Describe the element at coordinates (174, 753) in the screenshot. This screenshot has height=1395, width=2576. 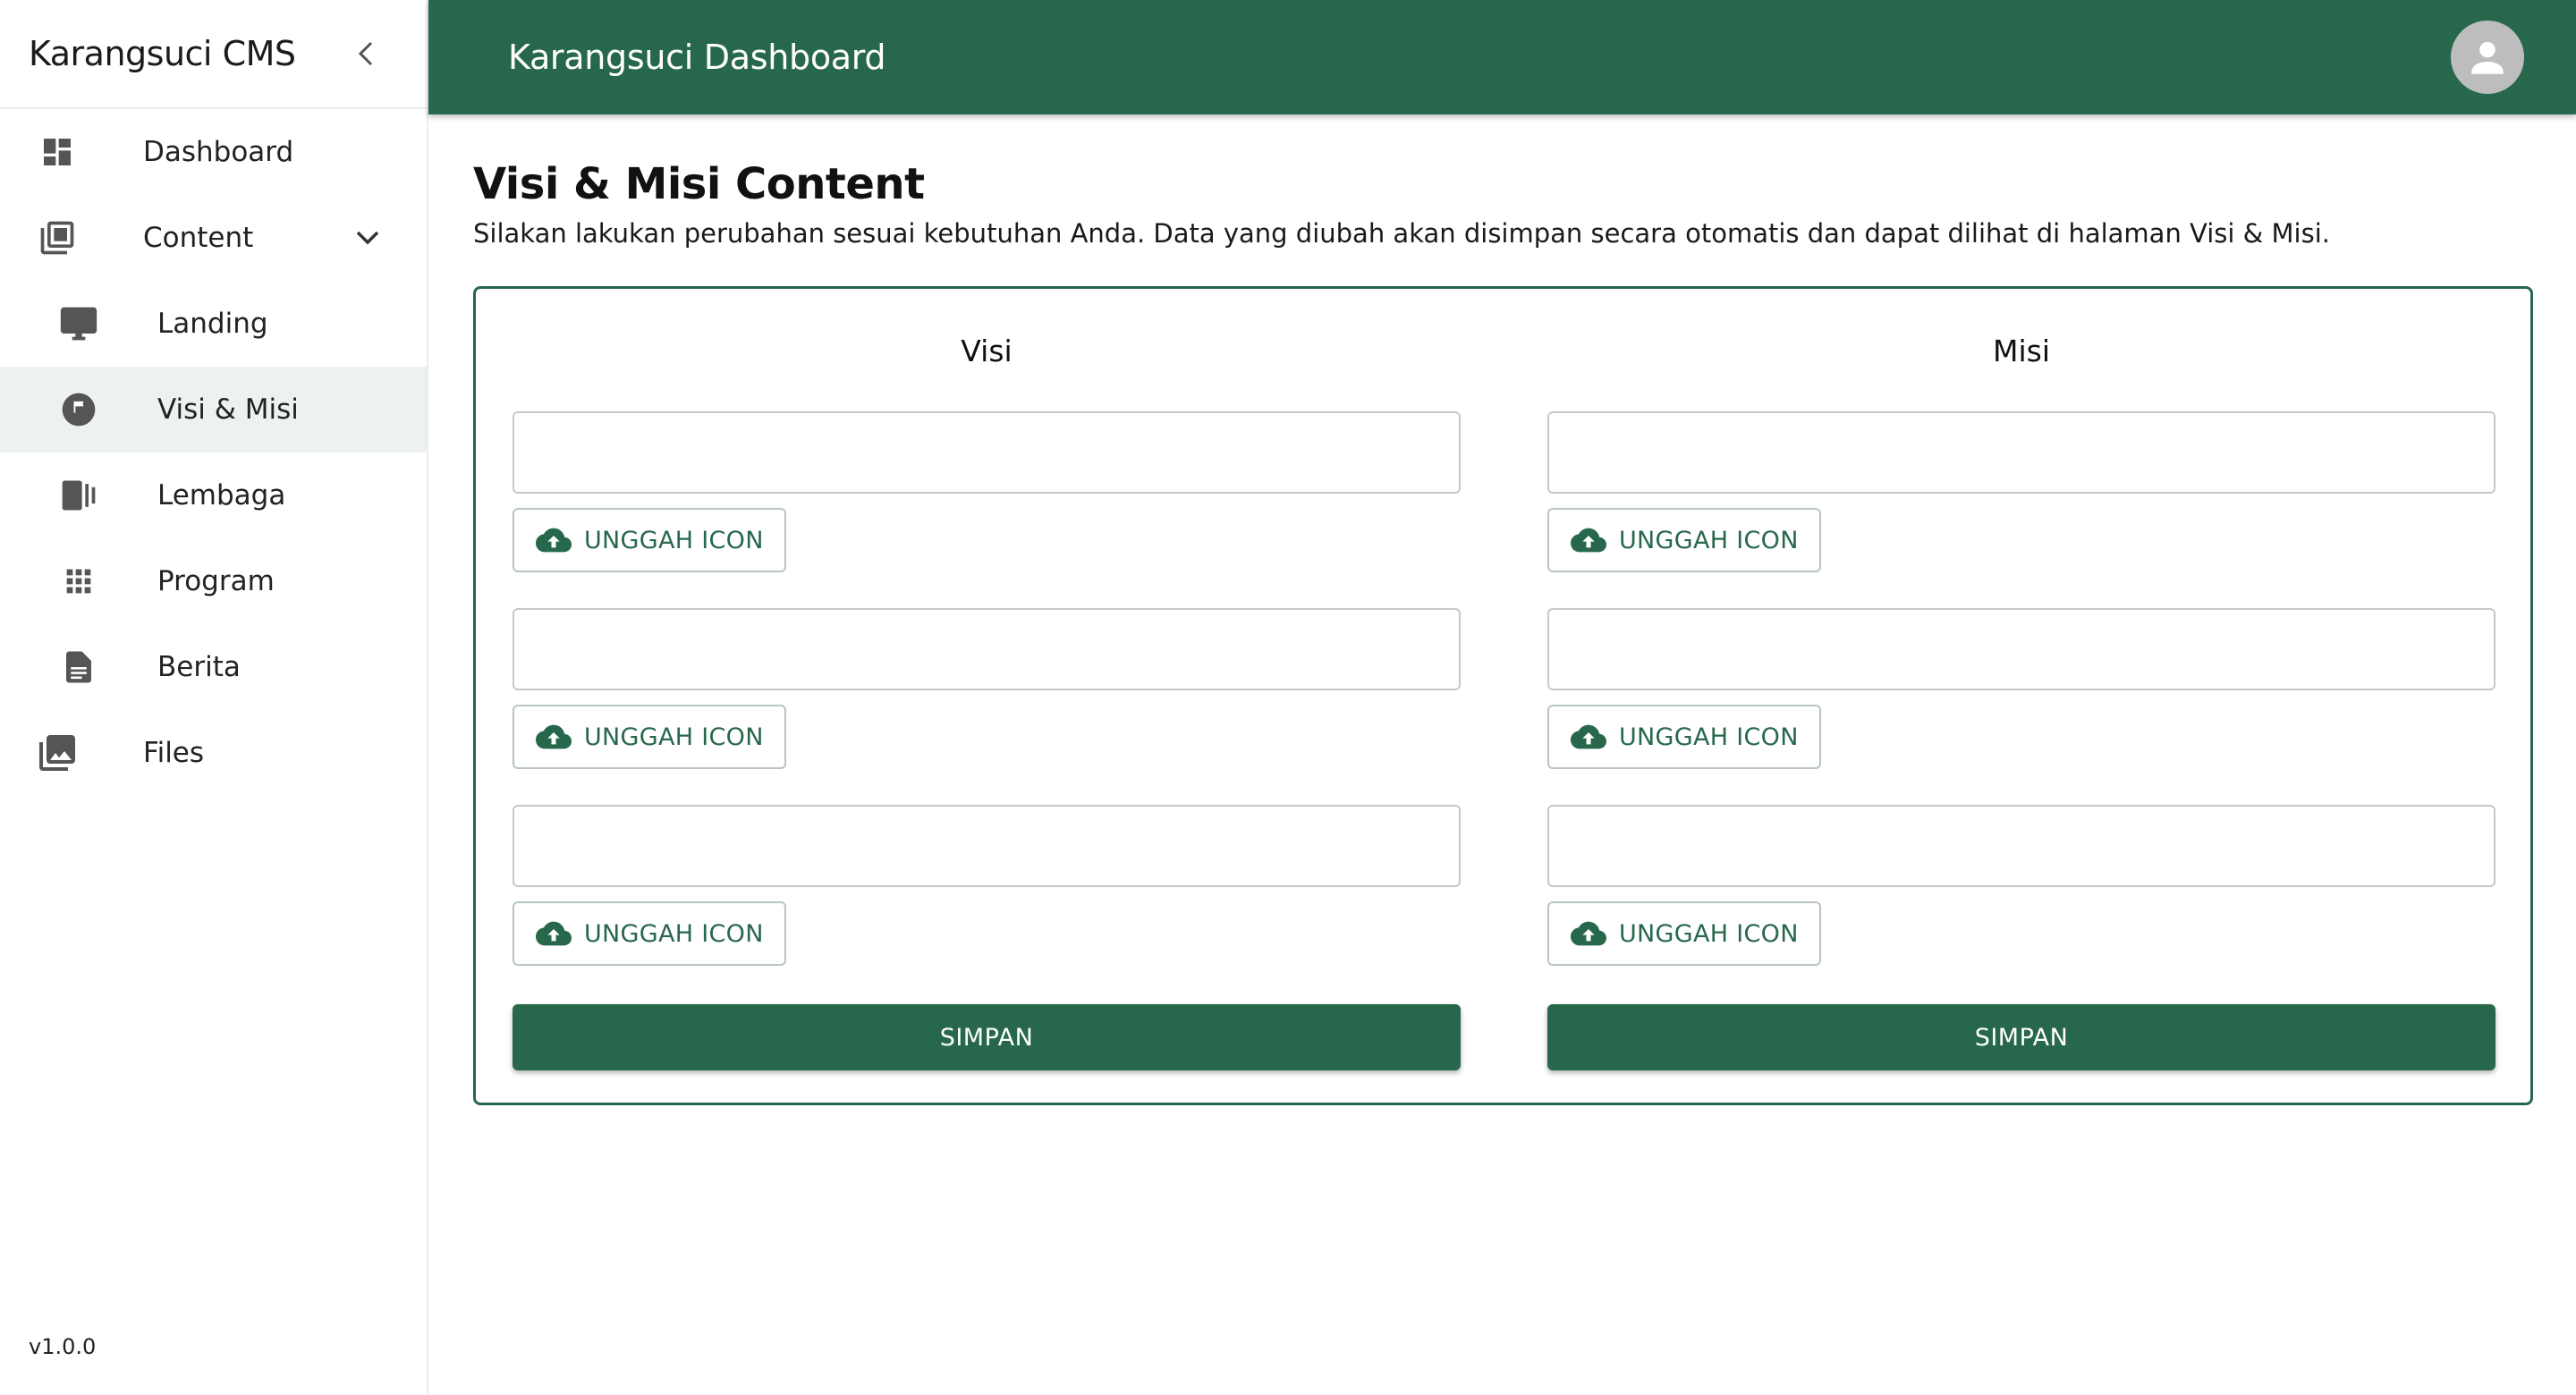
I see `sidebar-item-label: Files` at that location.